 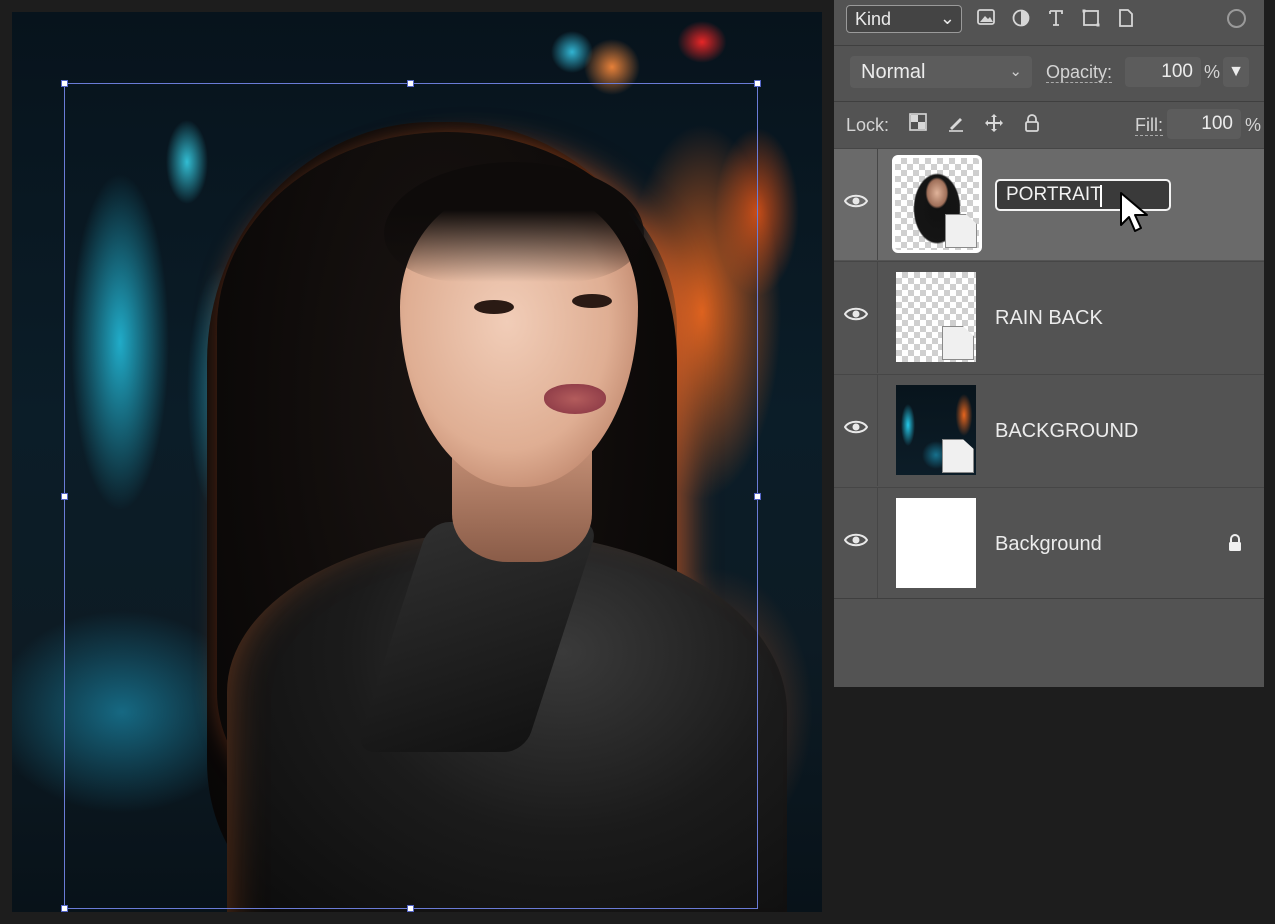 What do you see at coordinates (1236, 72) in the screenshot?
I see `opacity-dropdown-icon: ▼` at bounding box center [1236, 72].